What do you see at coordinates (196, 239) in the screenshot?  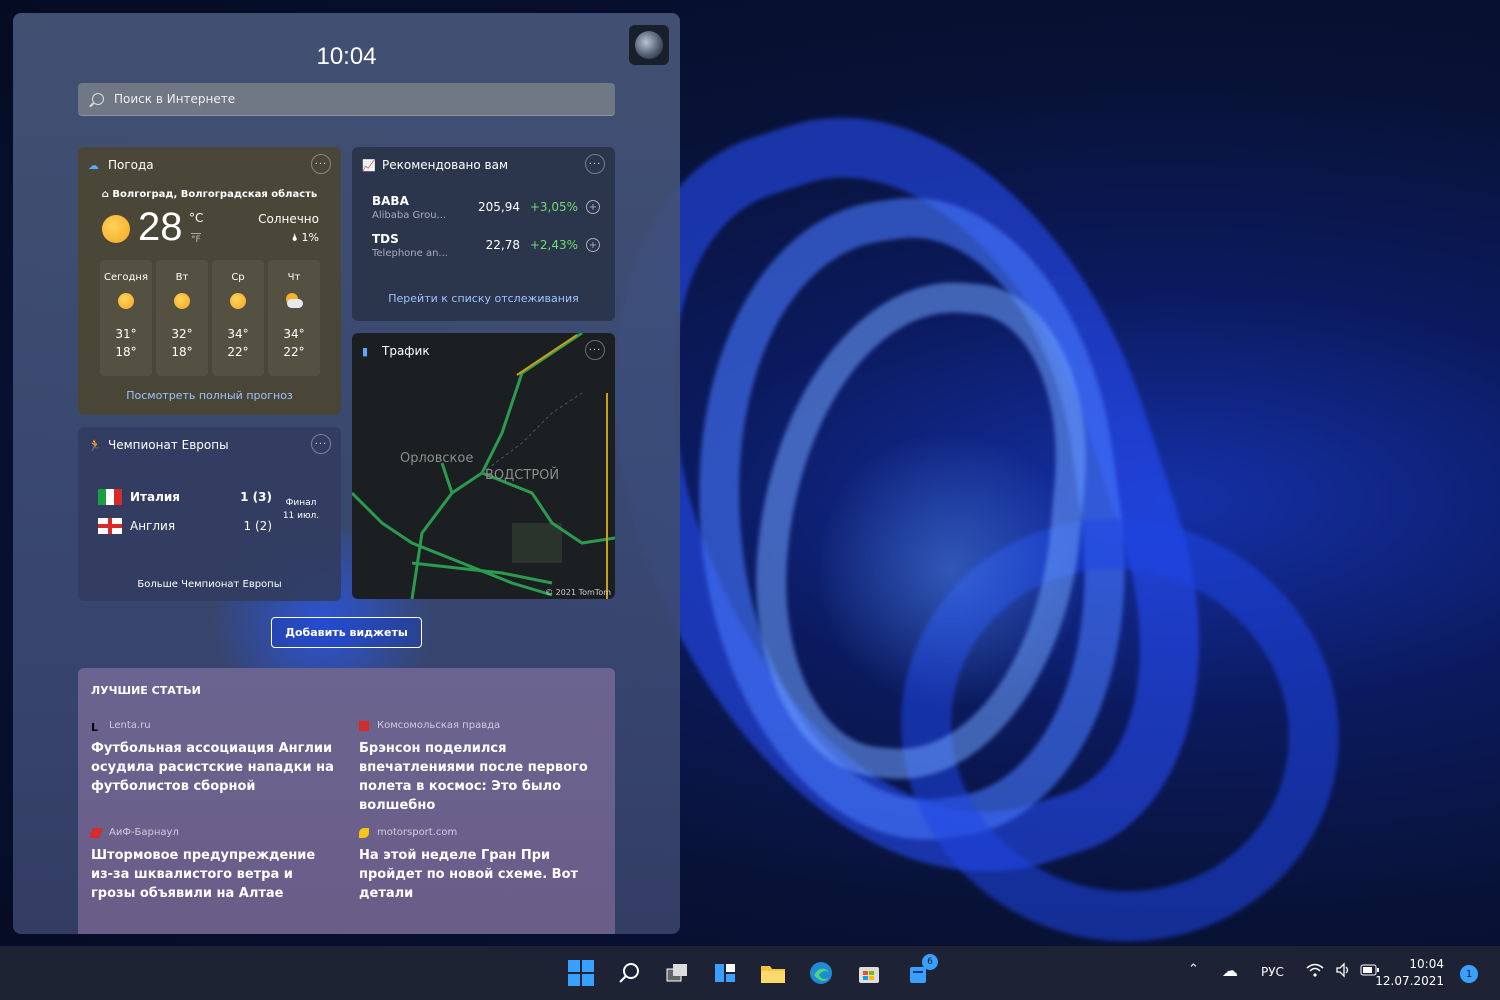 I see `unit-fahrenheit: °F` at bounding box center [196, 239].